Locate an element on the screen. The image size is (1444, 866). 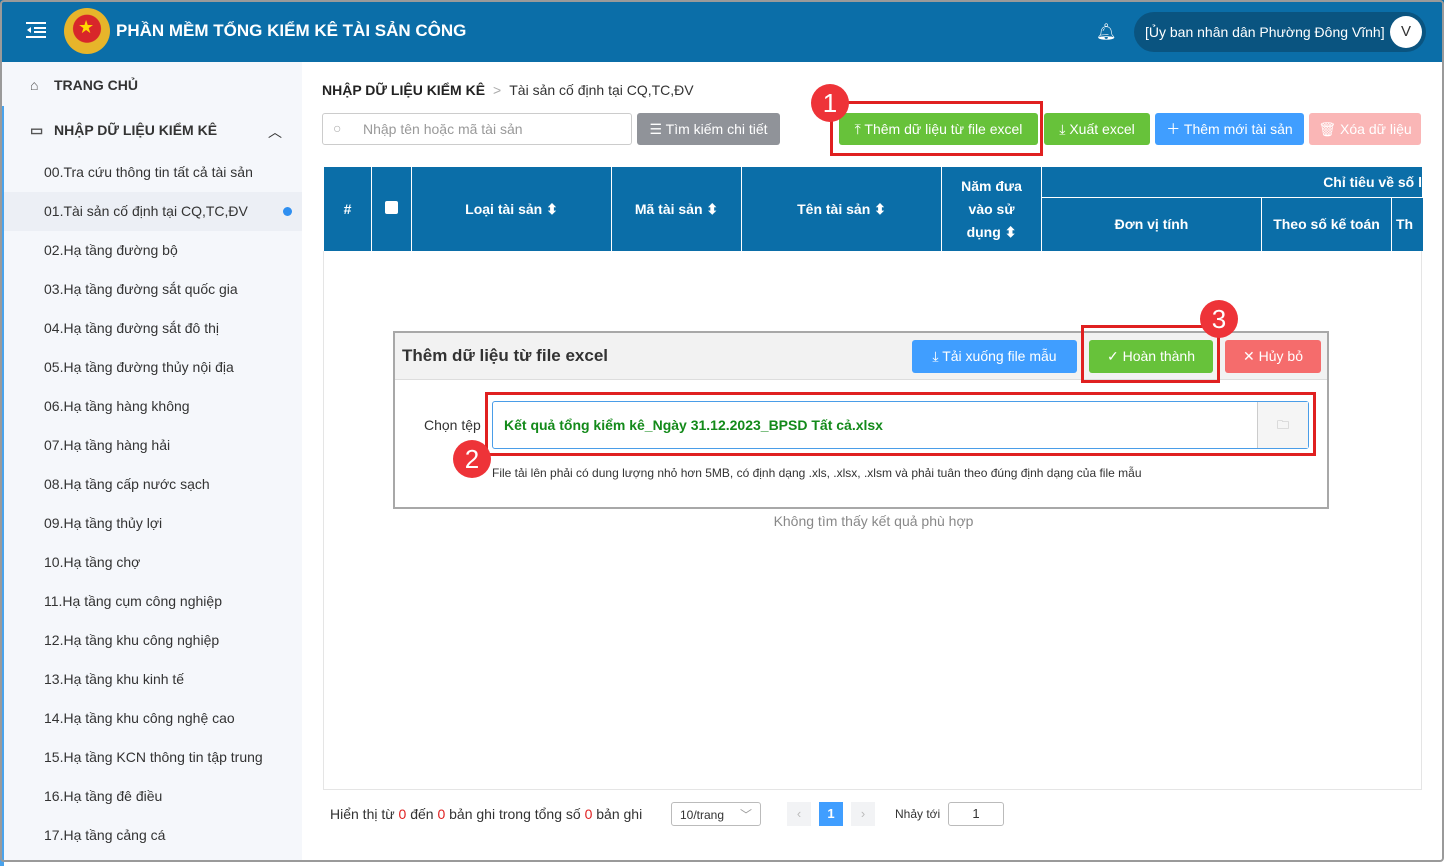
sidebar-item: 03.Hạ tầng đường sắt quốc gia is located at coordinates (153, 289).